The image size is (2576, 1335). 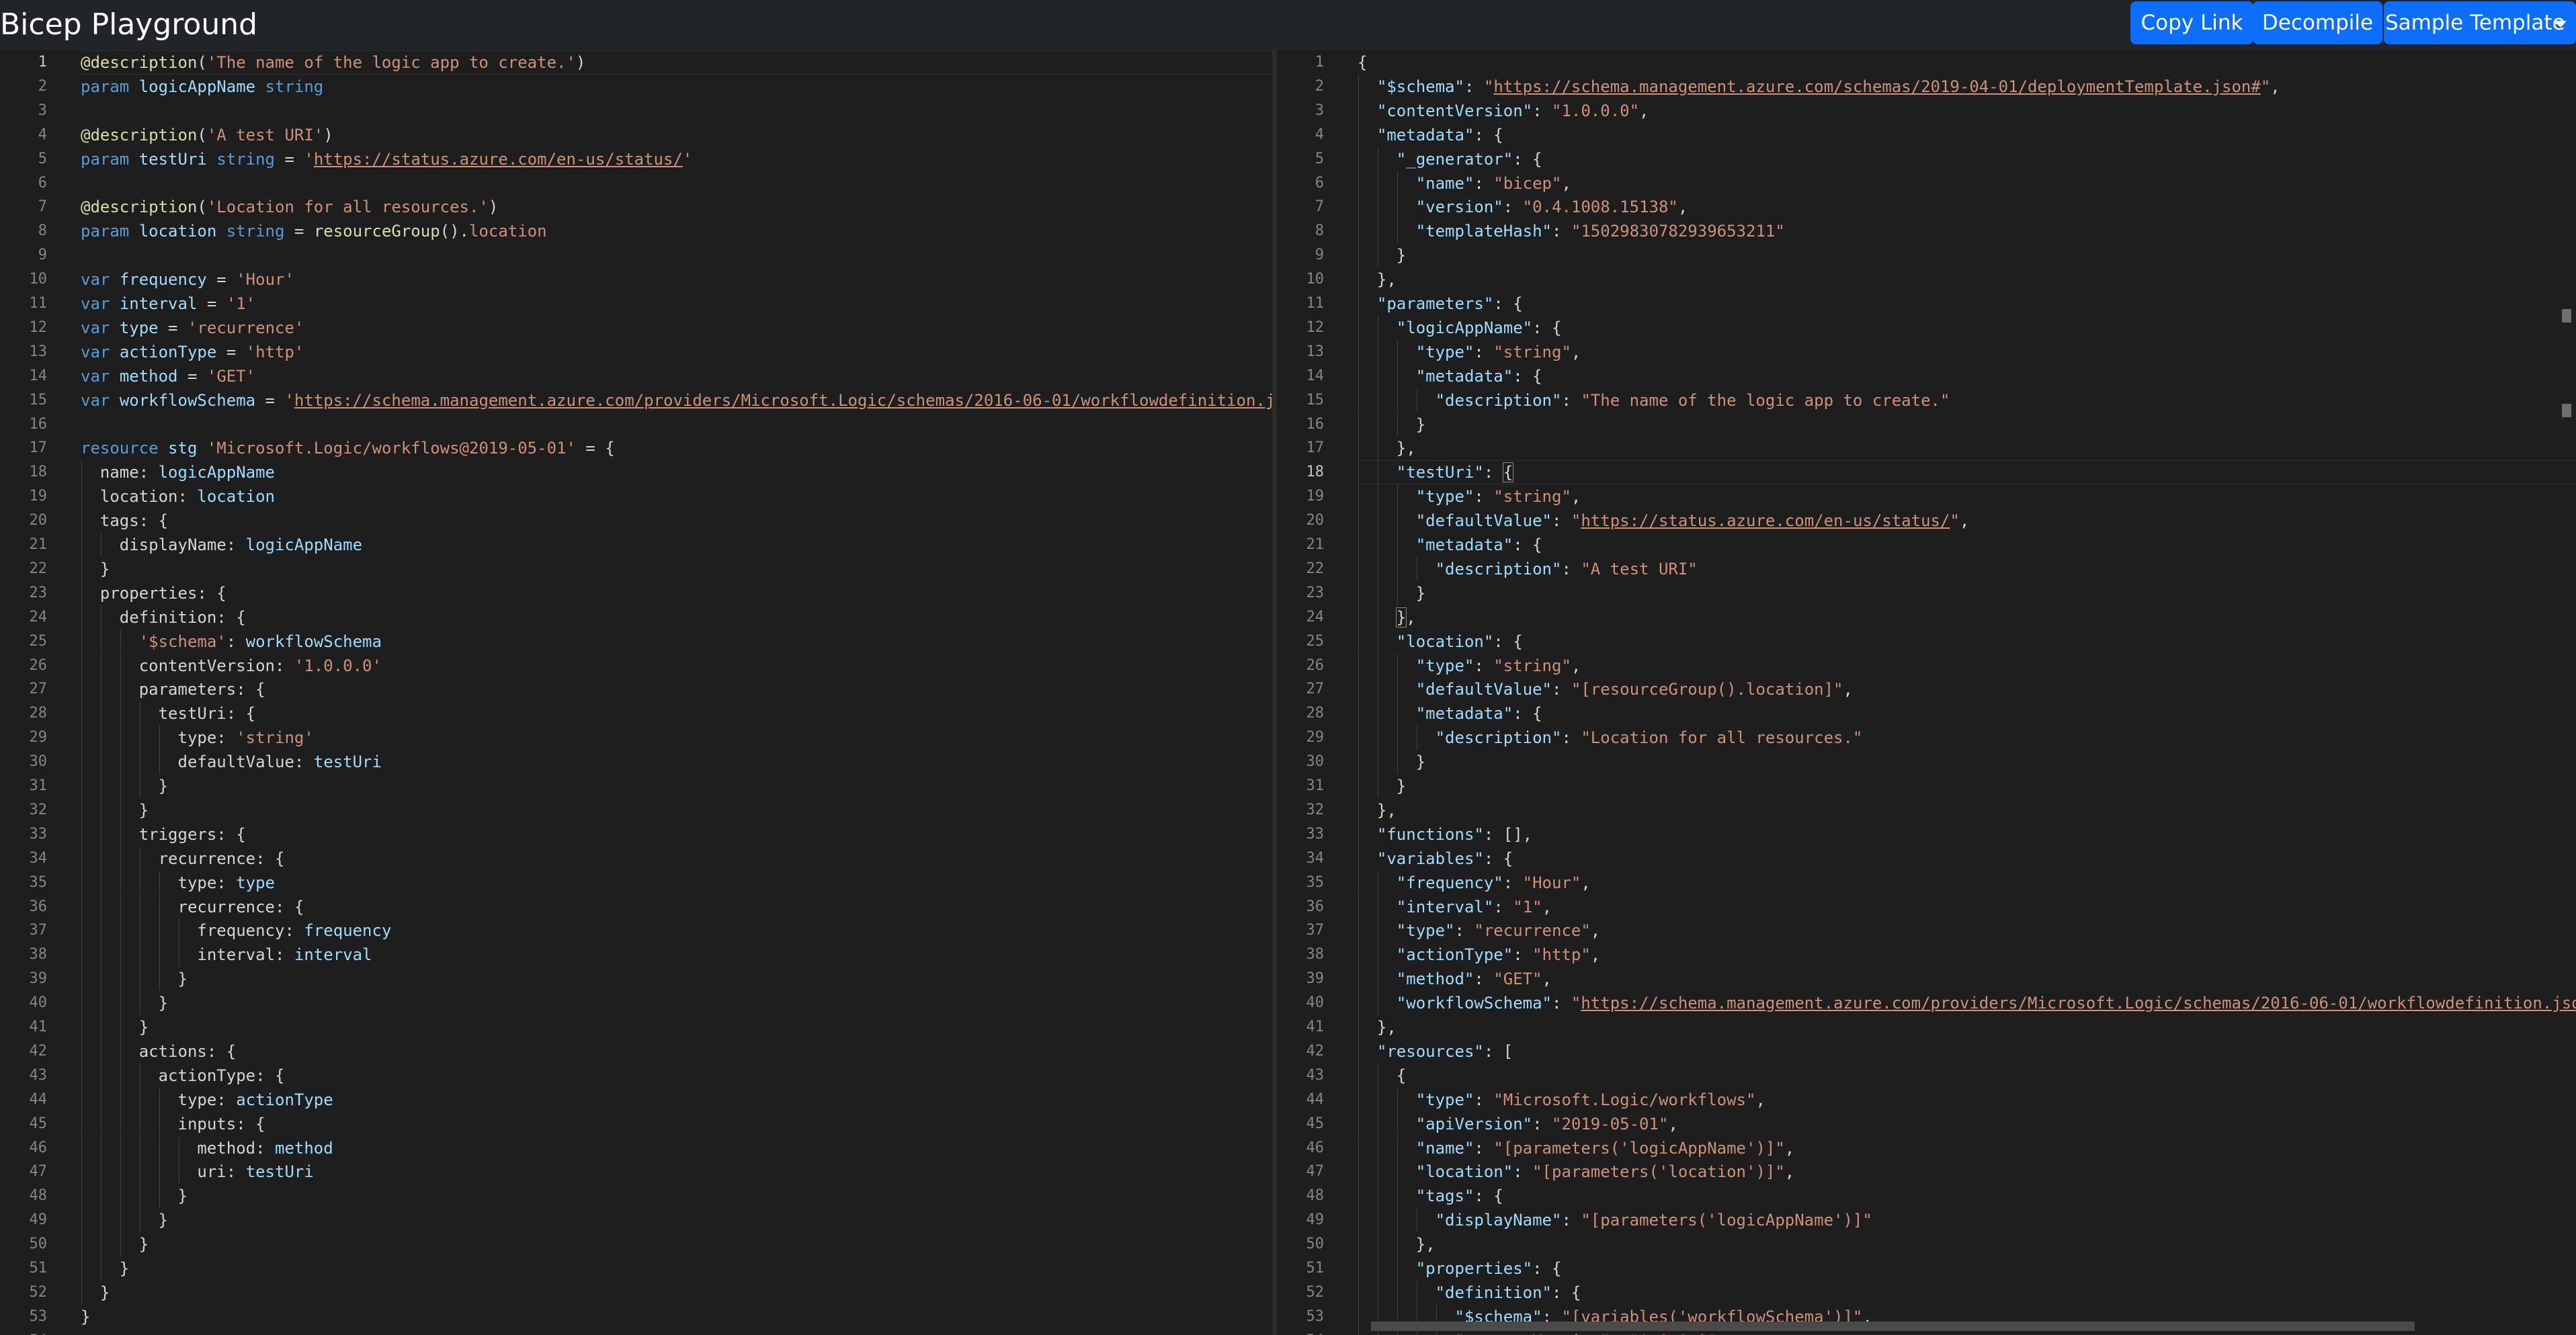 What do you see at coordinates (125, 521) in the screenshot?
I see `code-line: tags: {` at bounding box center [125, 521].